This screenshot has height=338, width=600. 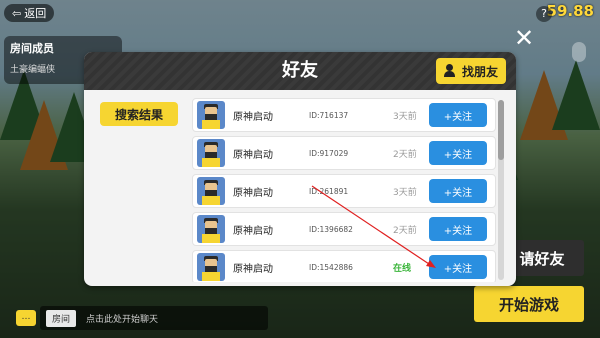 I want to click on start-game-button: 开始游戏, so click(x=529, y=304).